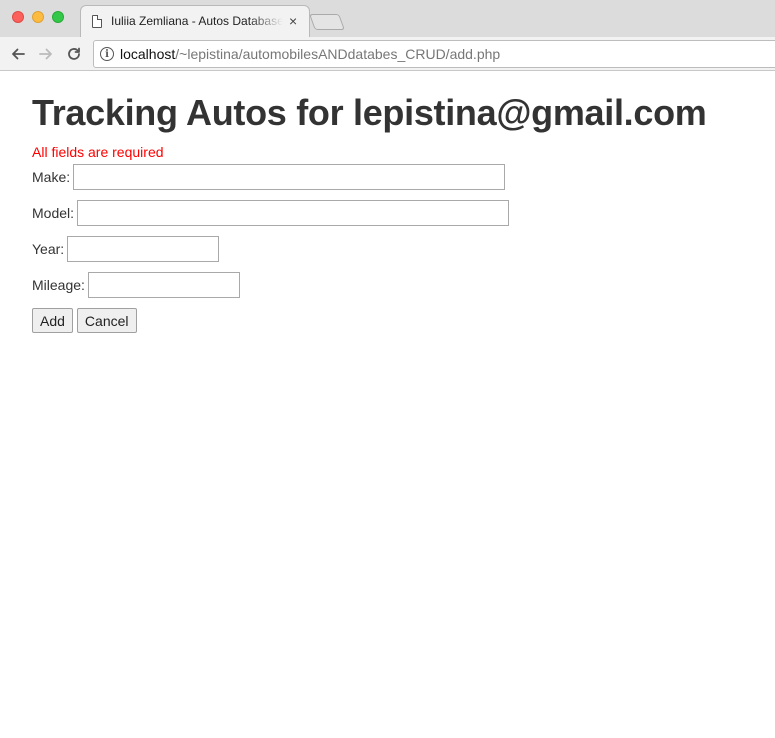 The height and width of the screenshot is (738, 775). Describe the element at coordinates (289, 177) in the screenshot. I see `make-input` at that location.